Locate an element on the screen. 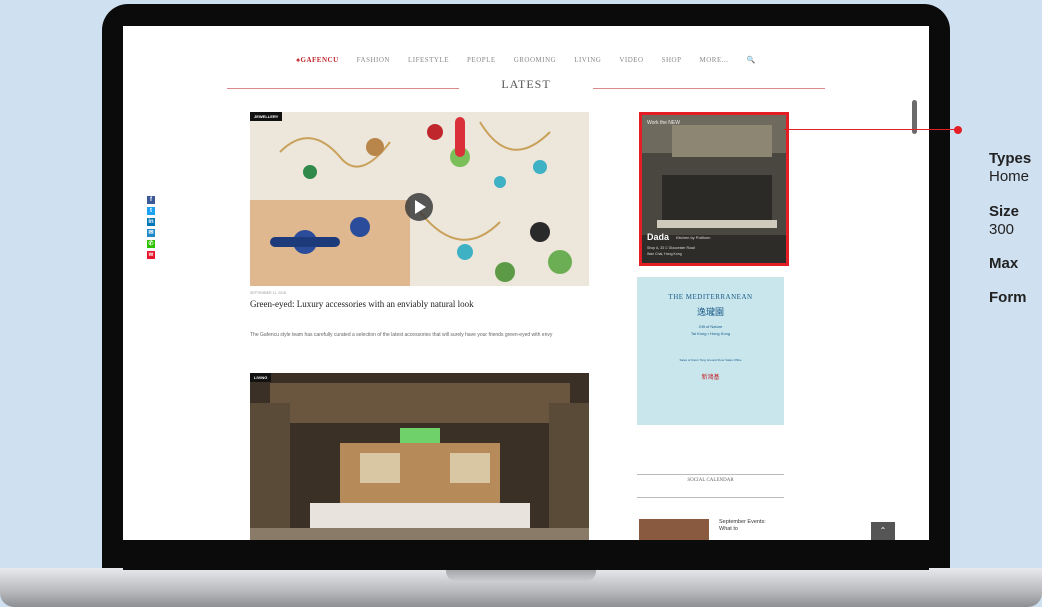  nav-item-grooming: GROOMING is located at coordinates (535, 60).